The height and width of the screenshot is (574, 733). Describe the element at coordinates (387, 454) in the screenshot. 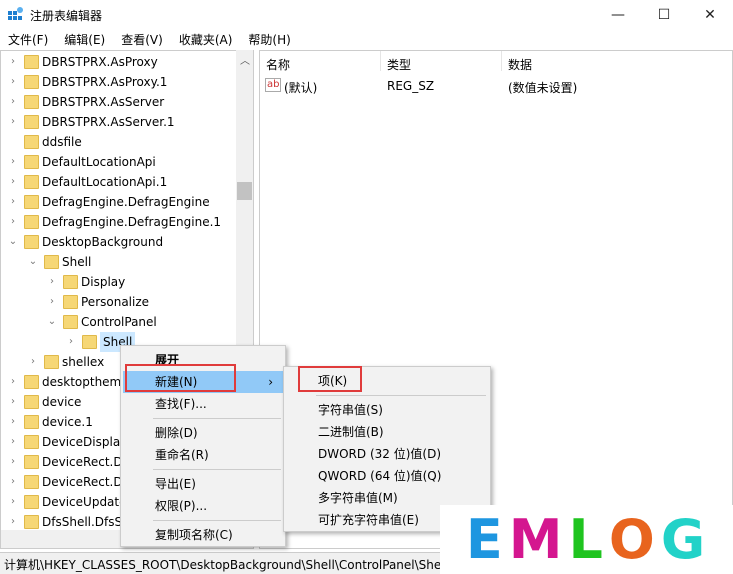

I see `menu-item: DWORD (32 位)值(D)` at that location.